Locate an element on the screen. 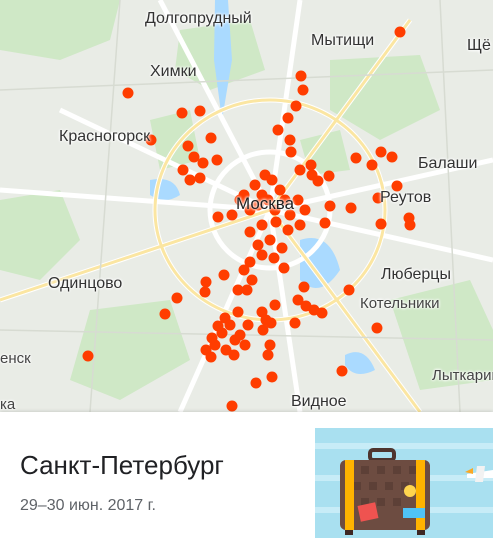  label-krasnogorsk: Красногорск is located at coordinates (105, 136).